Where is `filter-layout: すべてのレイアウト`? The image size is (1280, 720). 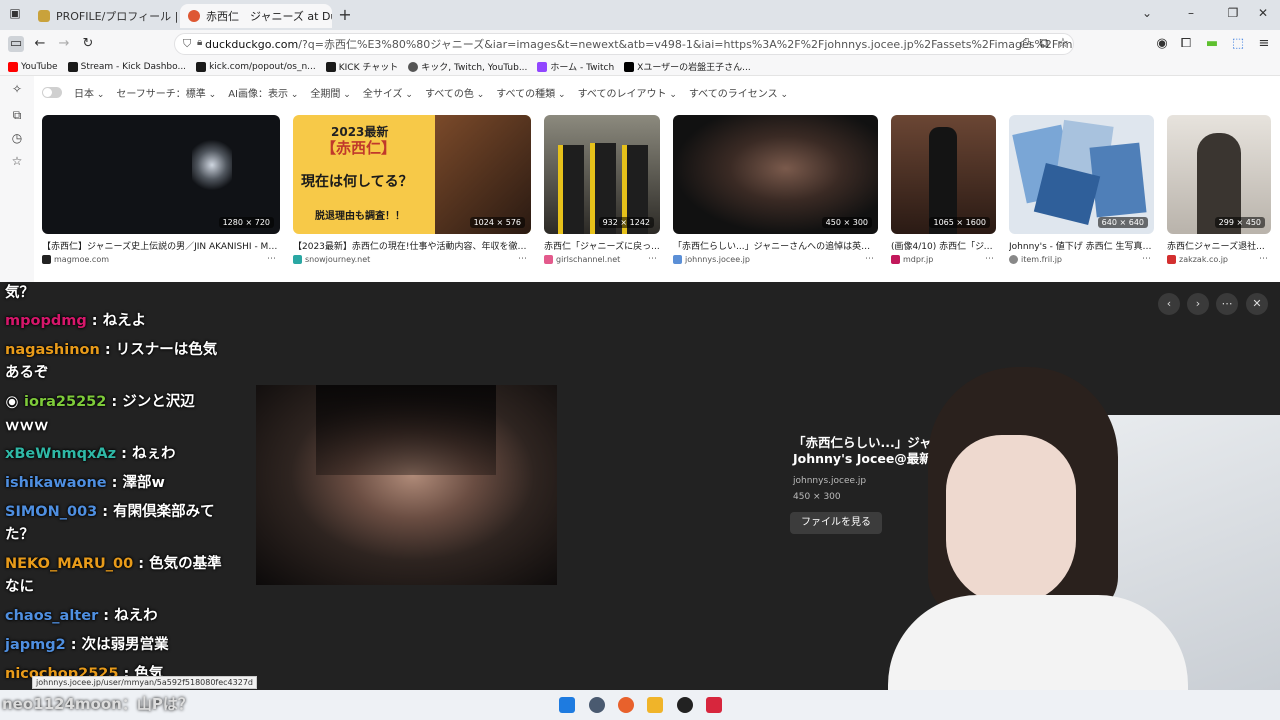
filter-layout: すべてのレイアウト is located at coordinates (627, 92).